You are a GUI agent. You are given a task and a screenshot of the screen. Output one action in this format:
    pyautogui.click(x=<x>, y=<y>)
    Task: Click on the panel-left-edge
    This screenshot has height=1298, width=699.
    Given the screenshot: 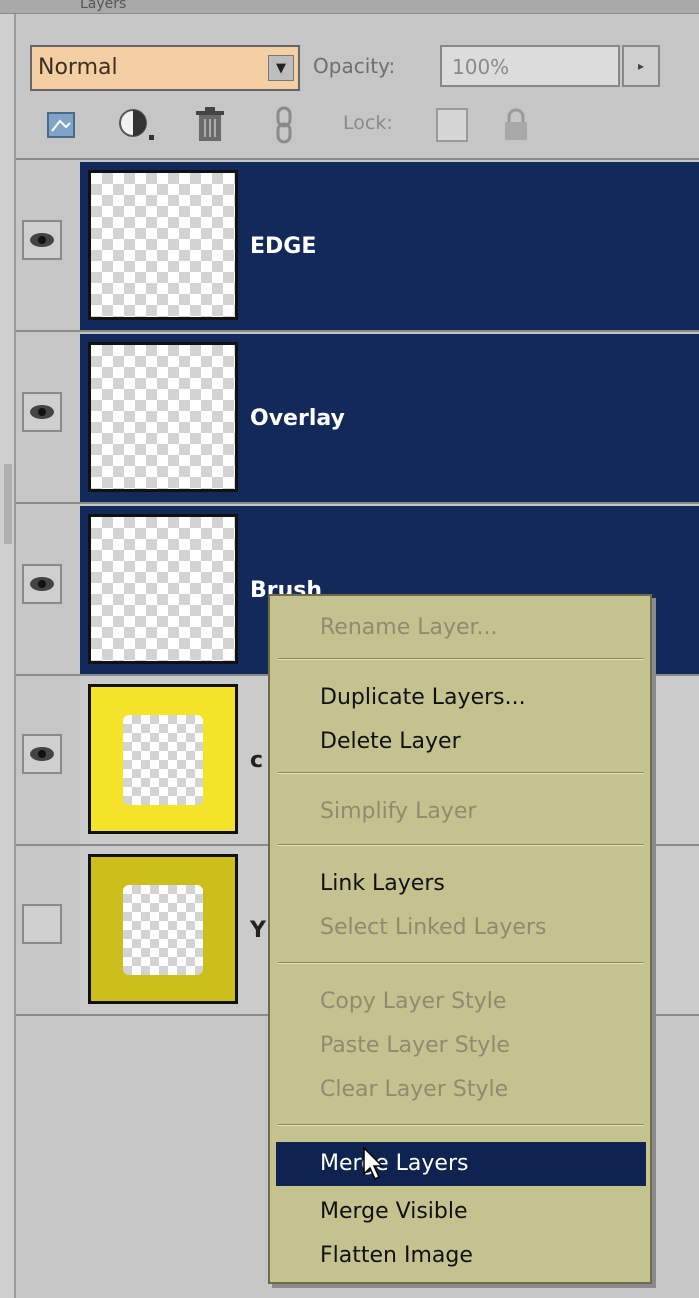 What is the action you would take?
    pyautogui.click(x=8, y=656)
    